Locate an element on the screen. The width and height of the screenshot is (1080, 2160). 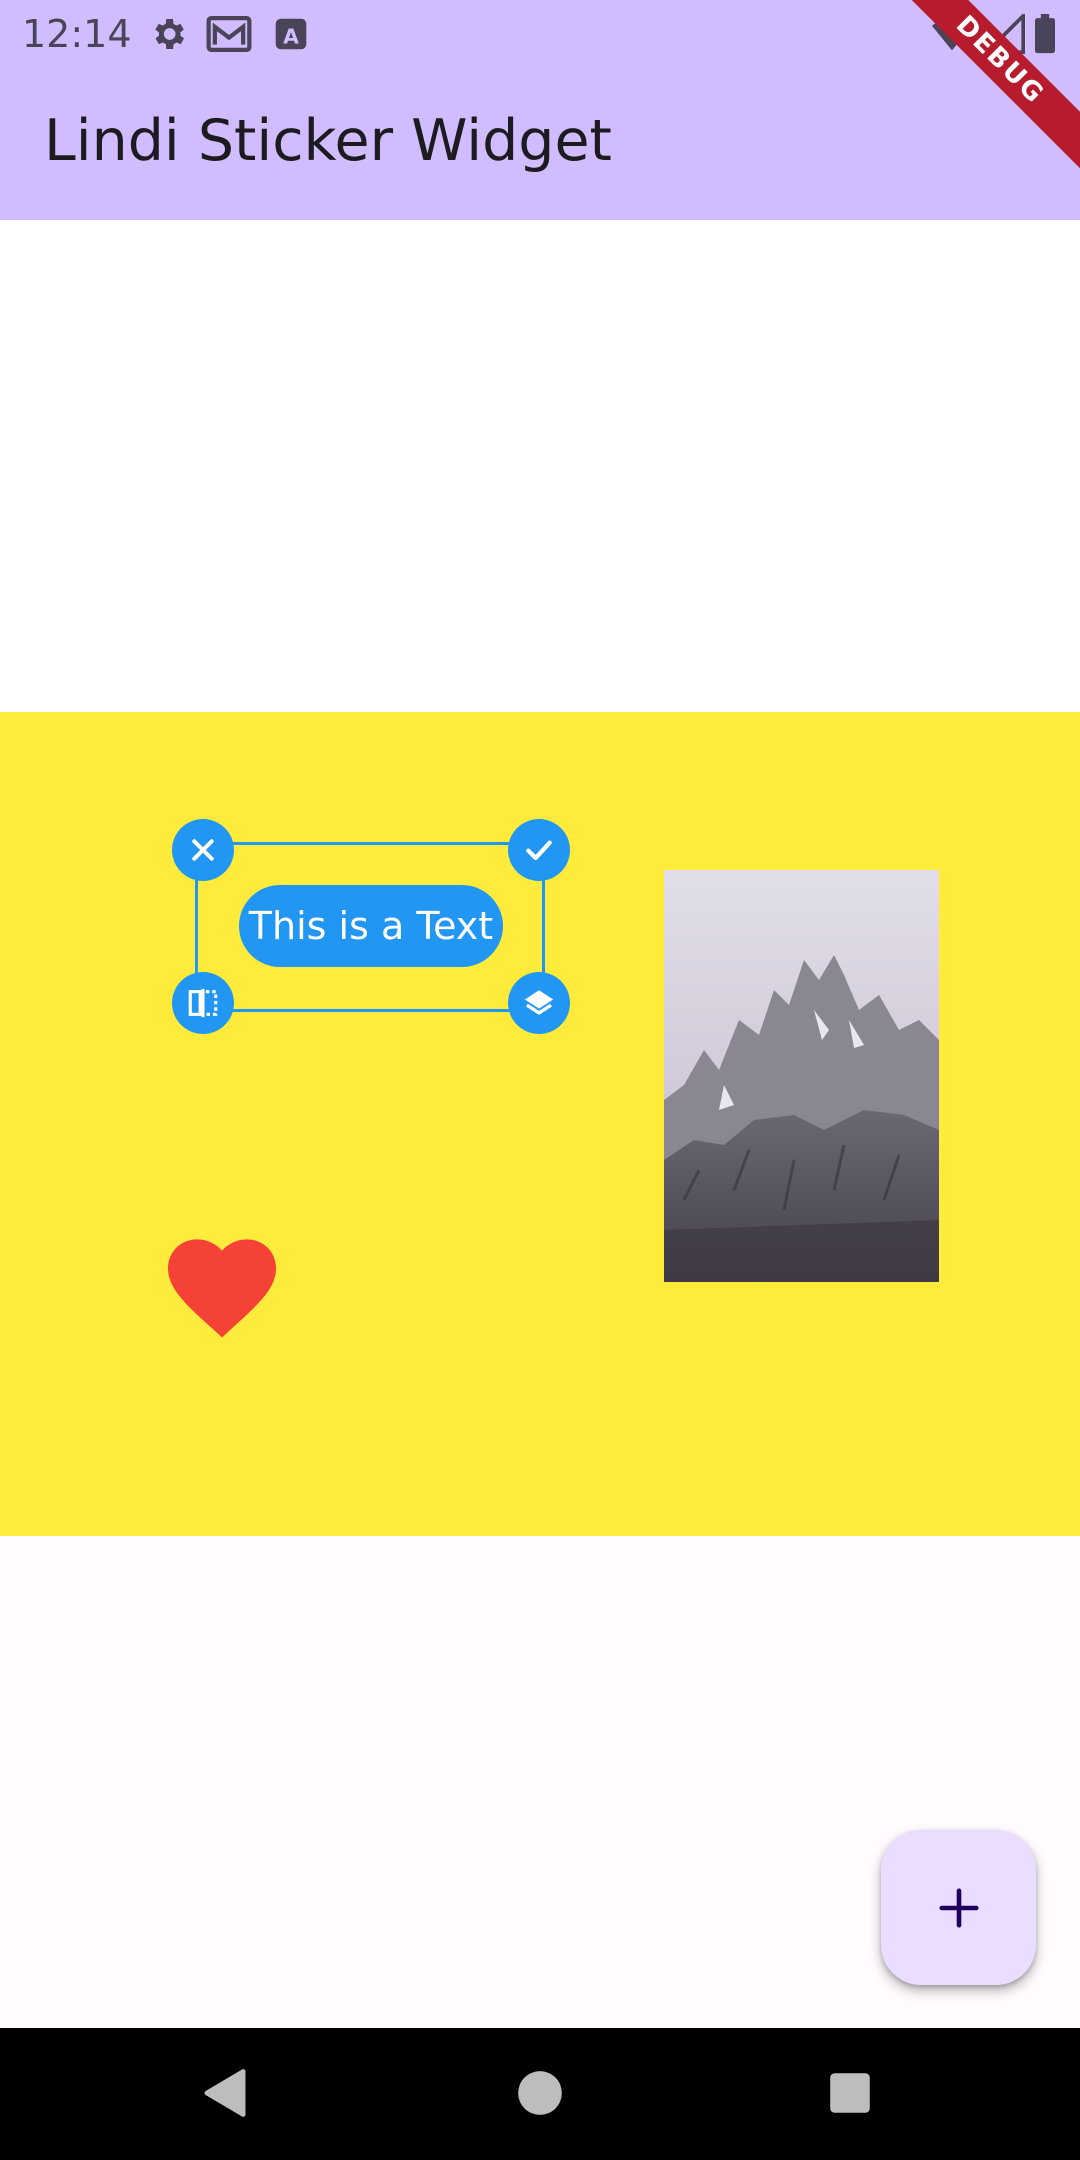
image-sticker is located at coordinates (801, 1076).